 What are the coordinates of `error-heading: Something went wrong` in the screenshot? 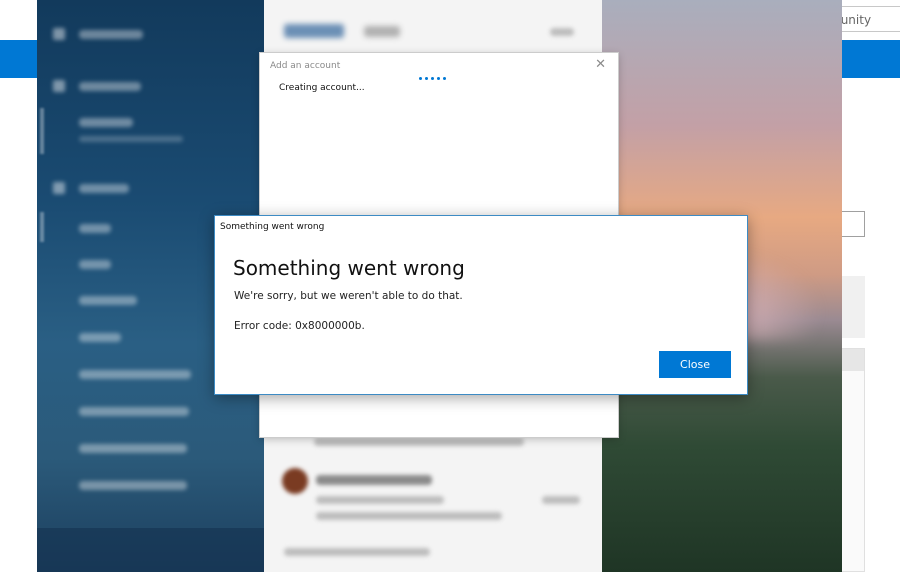 It's located at (349, 268).